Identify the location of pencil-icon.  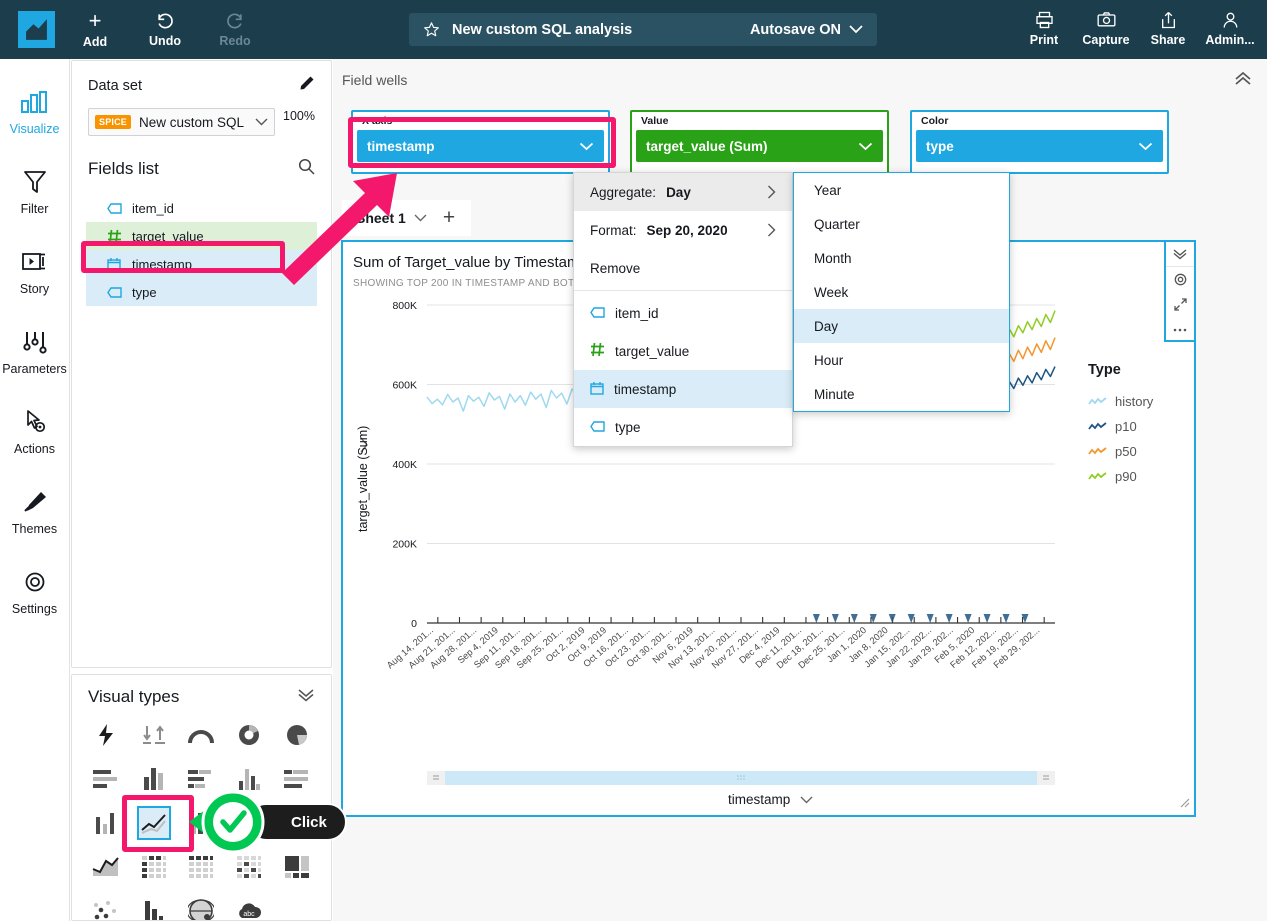
(307, 85).